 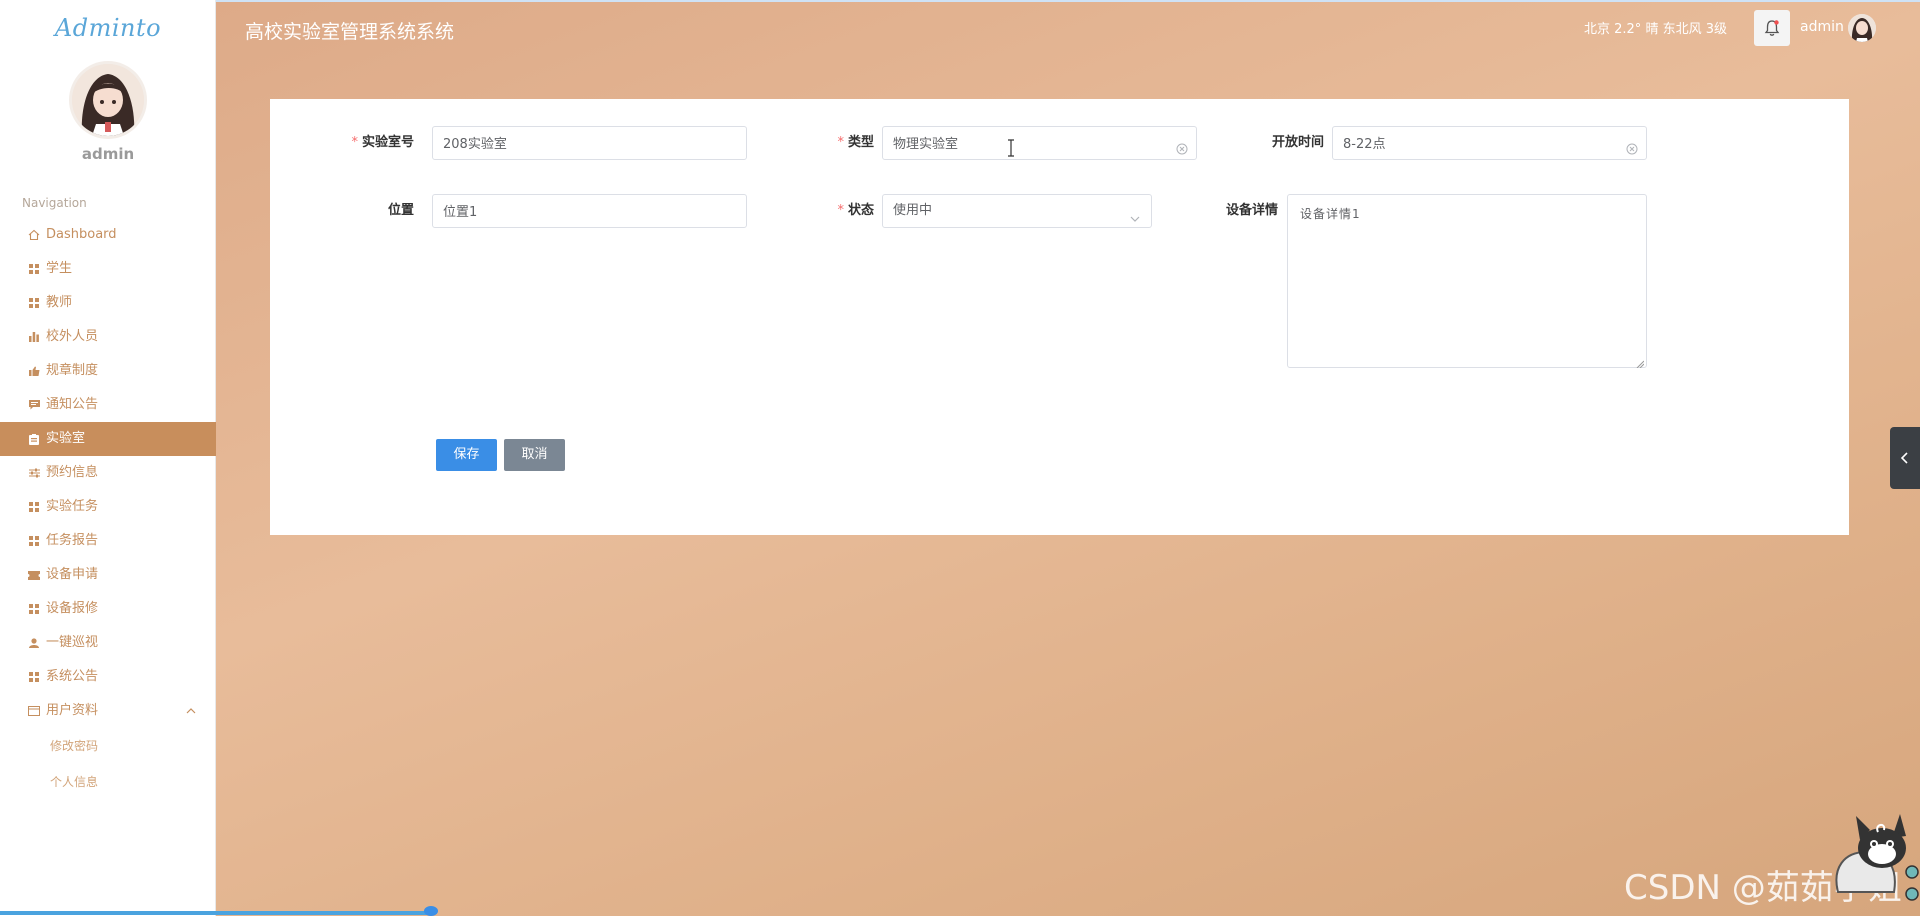 I want to click on sidebar-item-equipment-requests: 设备申请, so click(x=108, y=575).